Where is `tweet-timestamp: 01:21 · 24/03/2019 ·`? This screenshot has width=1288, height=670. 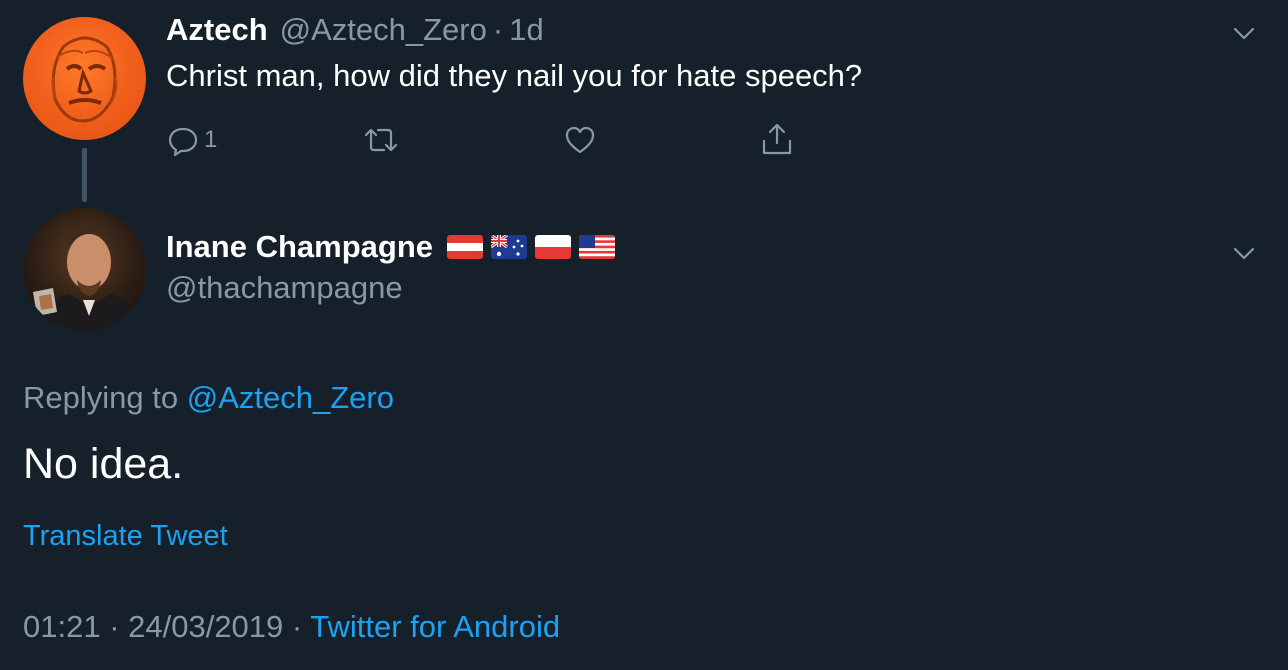 tweet-timestamp: 01:21 · 24/03/2019 · is located at coordinates (167, 626).